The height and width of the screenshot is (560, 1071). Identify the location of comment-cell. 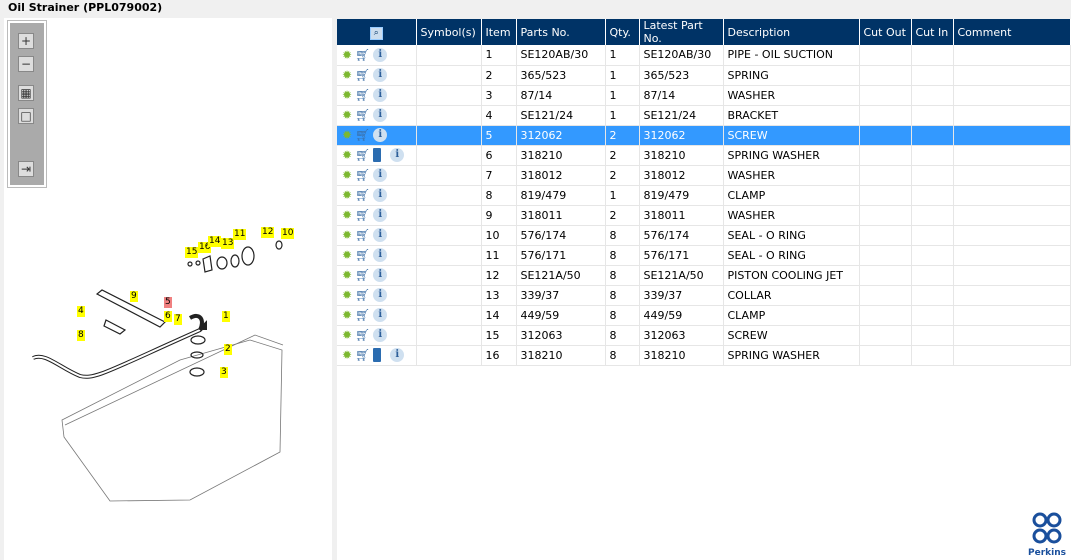
(1012, 95).